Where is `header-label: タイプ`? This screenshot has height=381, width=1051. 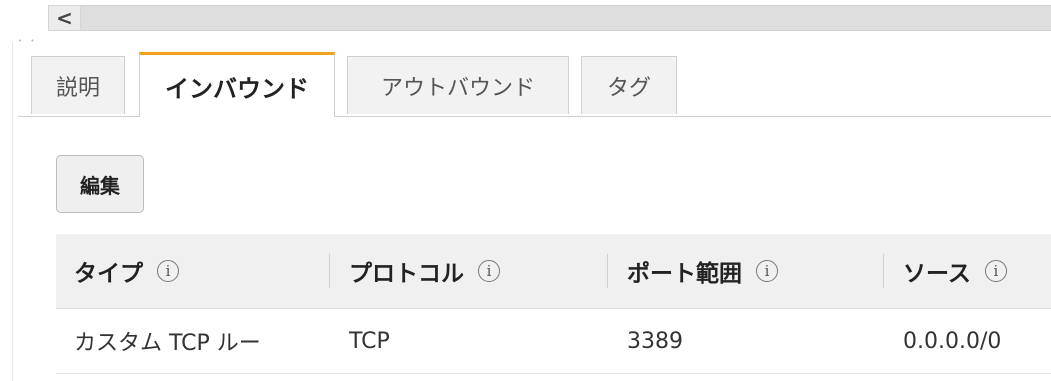 header-label: タイプ is located at coordinates (108, 274).